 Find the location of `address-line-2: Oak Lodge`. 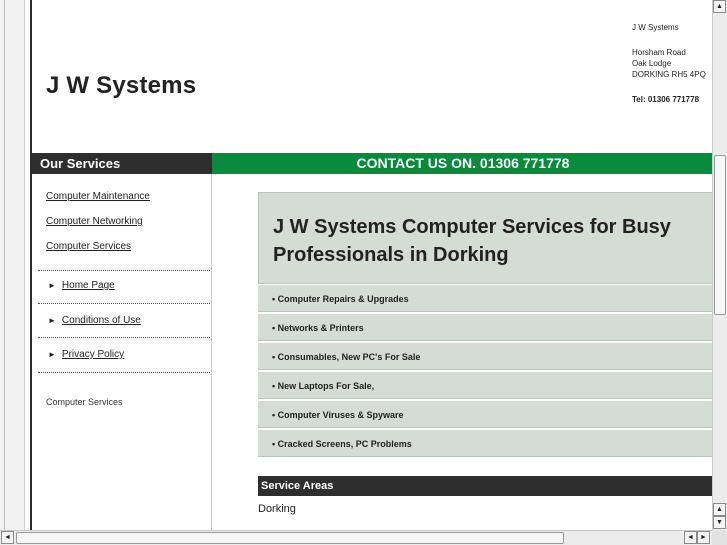

address-line-2: Oak Lodge is located at coordinates (652, 63).